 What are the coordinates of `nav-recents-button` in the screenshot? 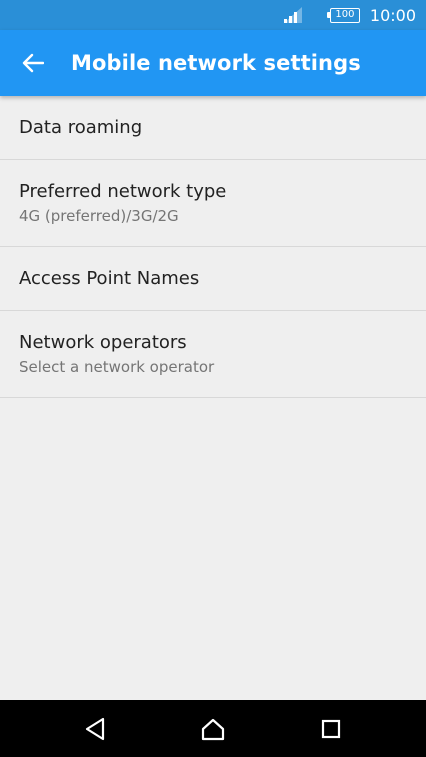 It's located at (331, 729).